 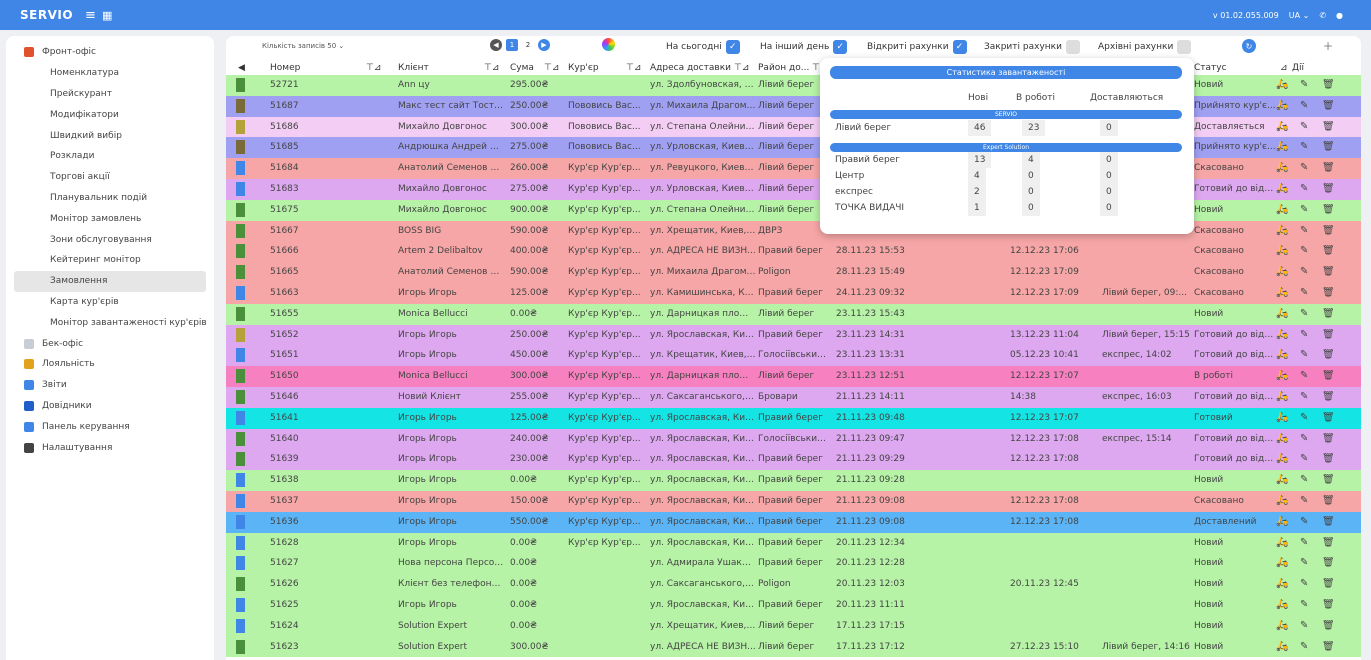 I want to click on column-header: Статус, so click(x=1210, y=68).